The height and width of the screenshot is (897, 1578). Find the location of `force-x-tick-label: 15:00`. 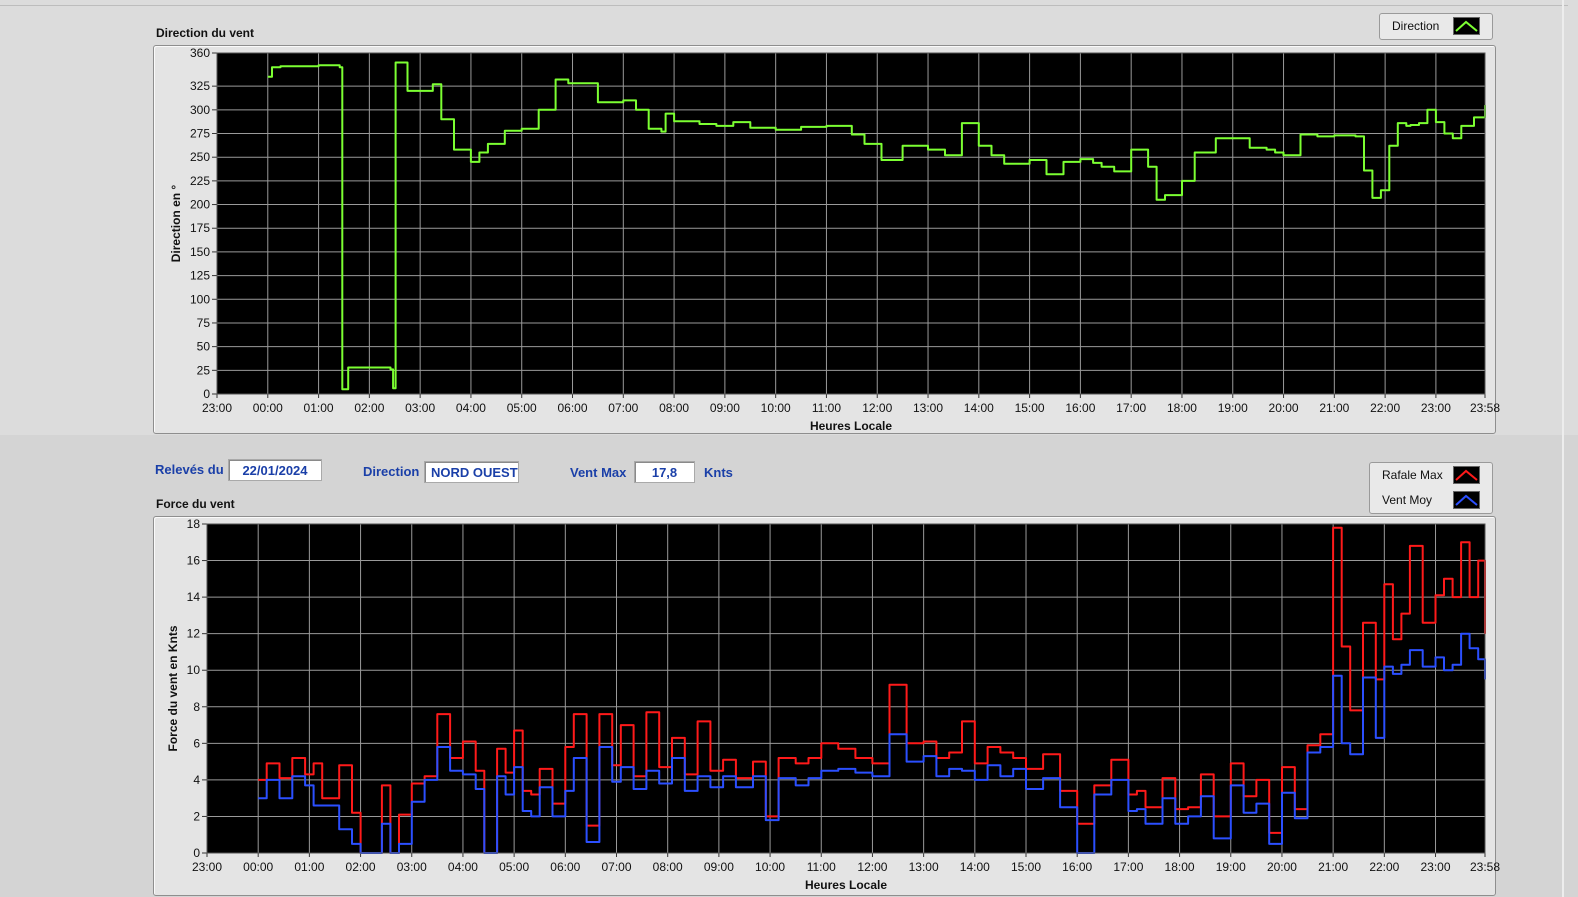

force-x-tick-label: 15:00 is located at coordinates (1026, 867).